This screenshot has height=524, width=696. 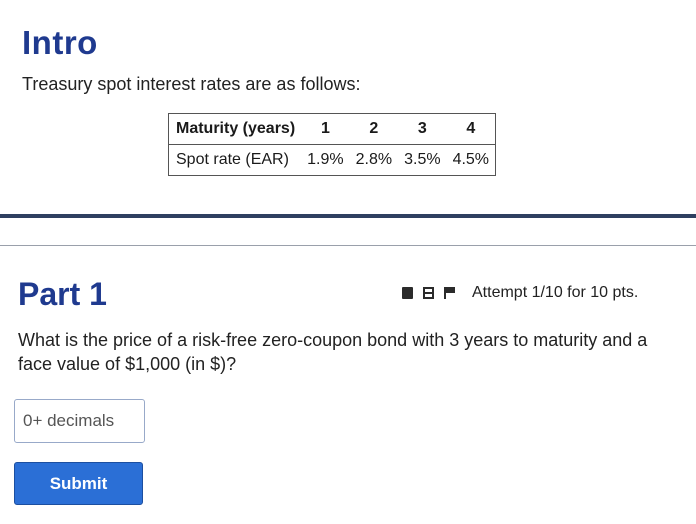 What do you see at coordinates (235, 129) in the screenshot?
I see `table-header-cell: Maturity (years)` at bounding box center [235, 129].